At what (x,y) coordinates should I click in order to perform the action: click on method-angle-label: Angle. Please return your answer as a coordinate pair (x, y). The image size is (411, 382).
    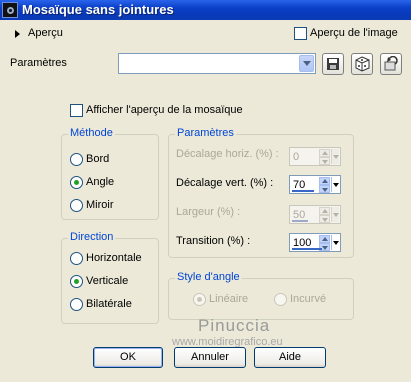
    Looking at the image, I should click on (100, 182).